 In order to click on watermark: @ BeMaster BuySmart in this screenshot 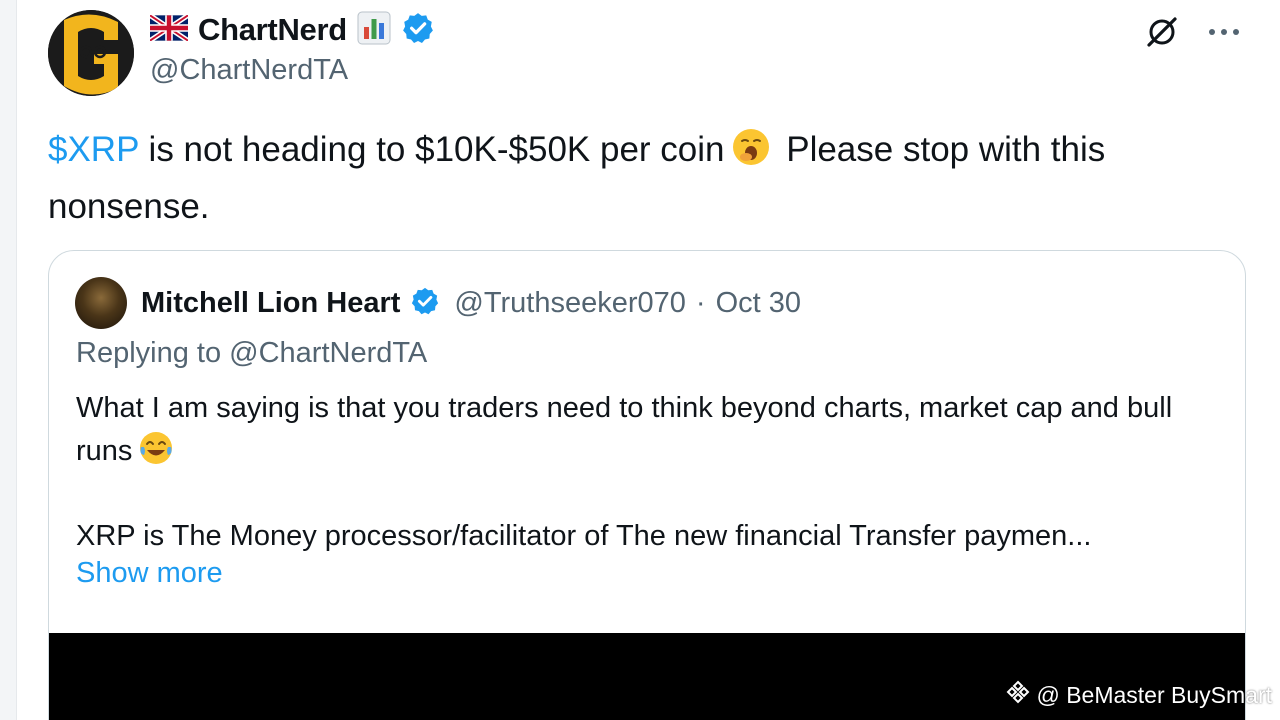, I will do `click(1139, 695)`.